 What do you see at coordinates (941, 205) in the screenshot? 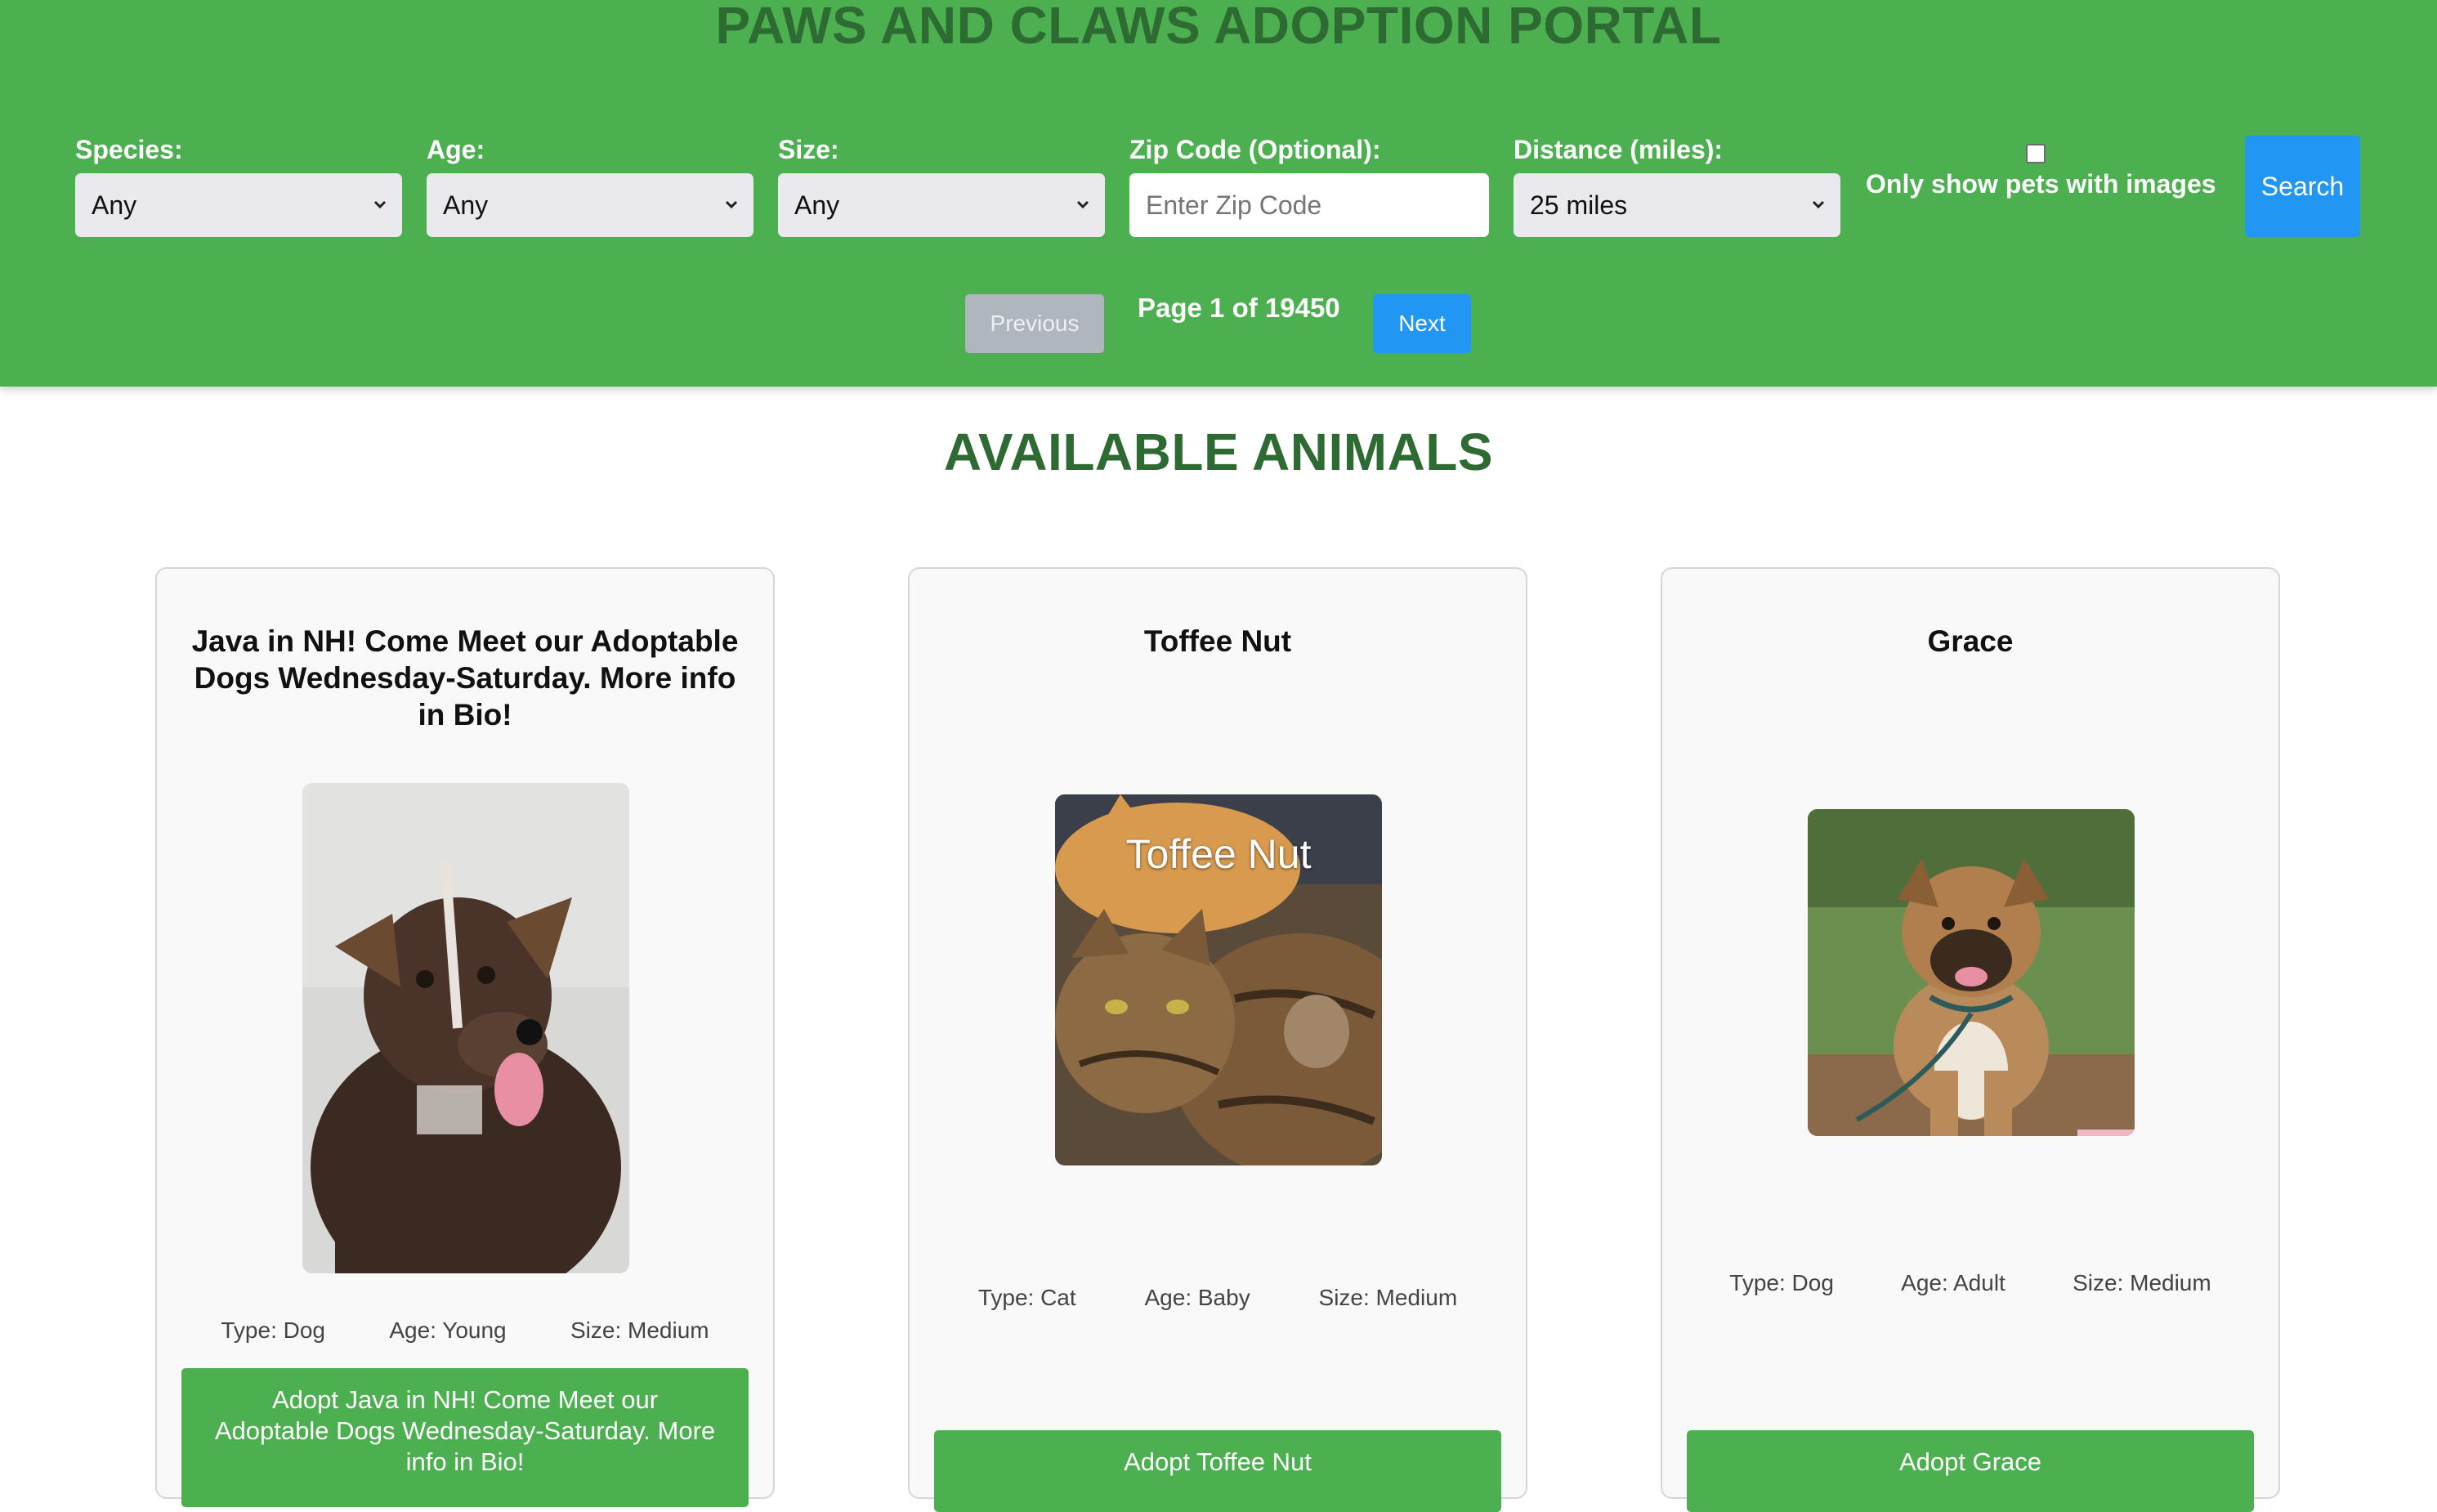
I see `size-select: Any` at bounding box center [941, 205].